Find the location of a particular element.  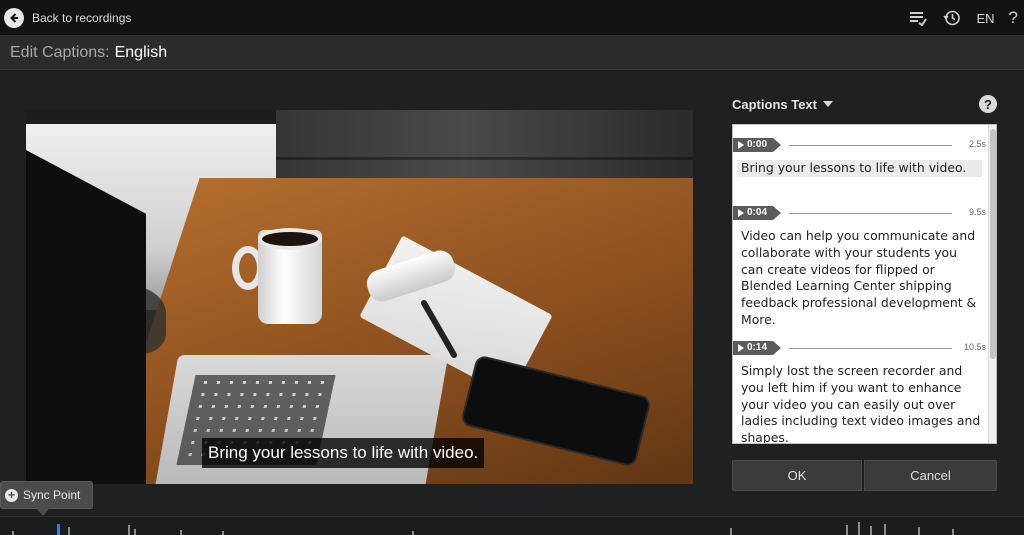

caption-play-timestamp-button: 0:04 is located at coordinates (757, 213).